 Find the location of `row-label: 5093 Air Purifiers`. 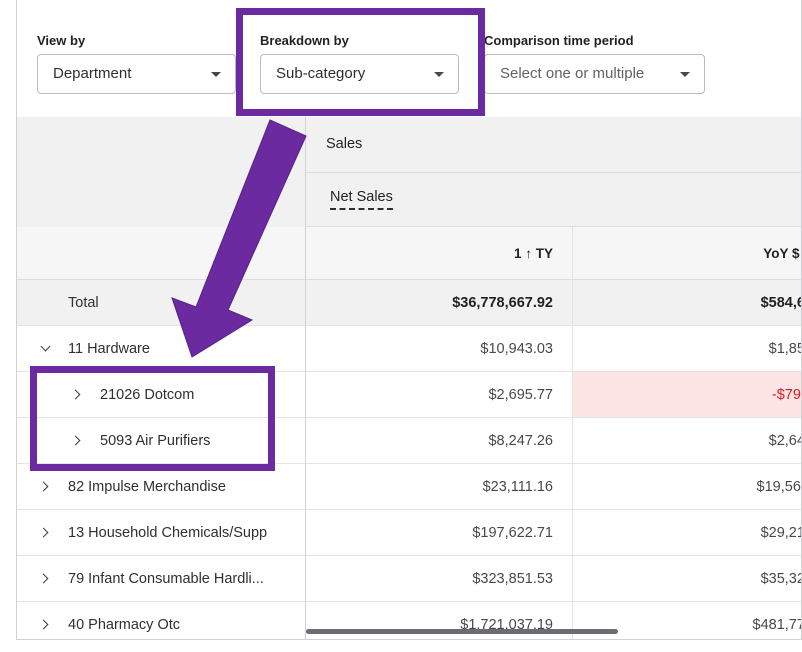

row-label: 5093 Air Purifiers is located at coordinates (155, 441).